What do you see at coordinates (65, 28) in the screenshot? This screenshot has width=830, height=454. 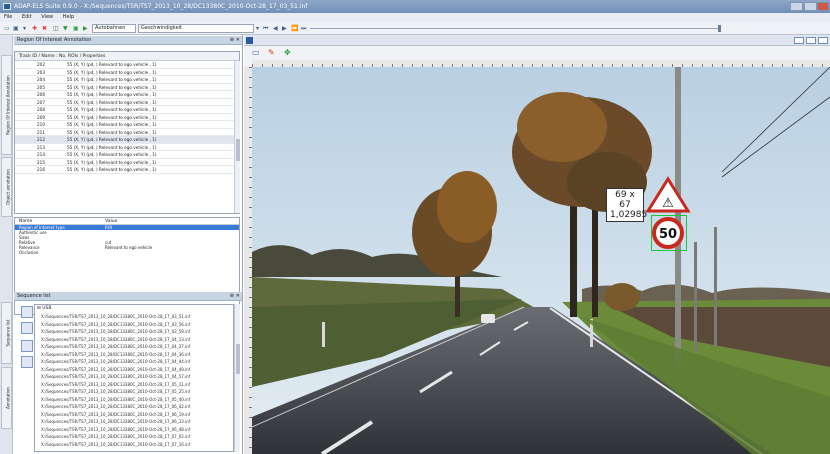 I see `filter-icon: ▼` at bounding box center [65, 28].